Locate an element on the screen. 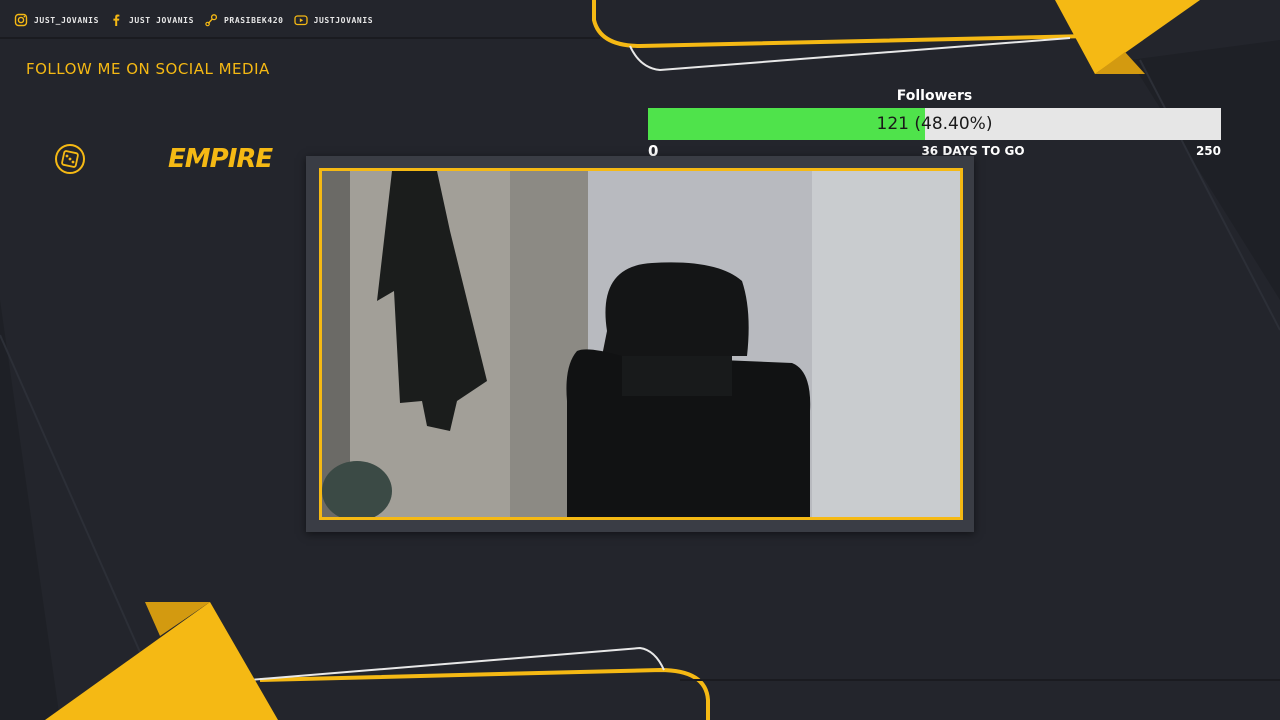  social-item-youtube: JUSTJOVANIS is located at coordinates (333, 20).